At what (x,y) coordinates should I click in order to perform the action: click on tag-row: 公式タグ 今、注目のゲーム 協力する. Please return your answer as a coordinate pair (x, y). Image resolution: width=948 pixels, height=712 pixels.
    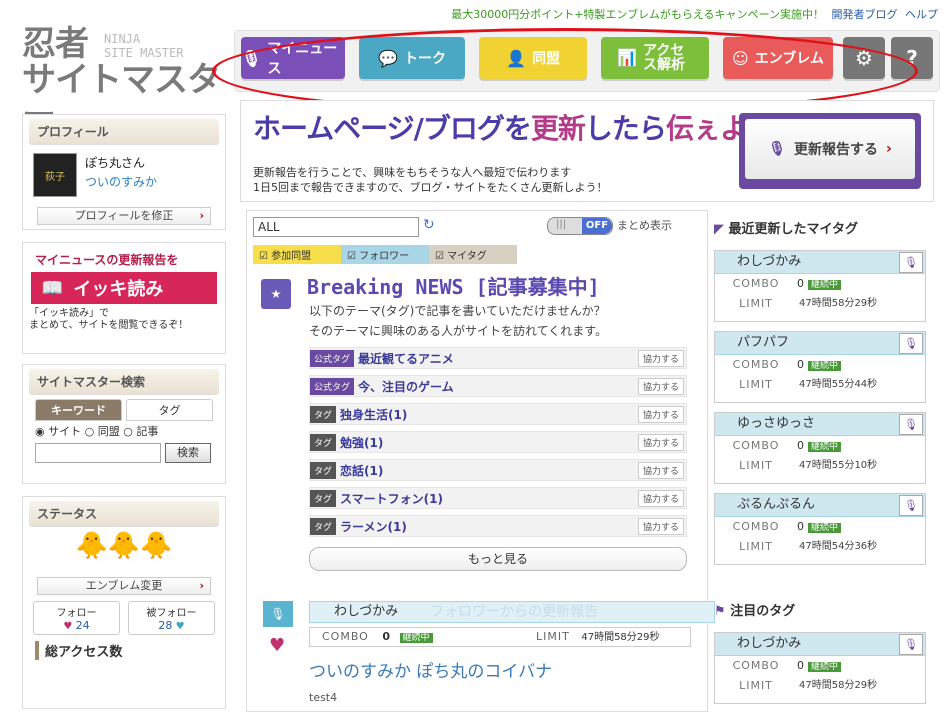
    Looking at the image, I should click on (498, 386).